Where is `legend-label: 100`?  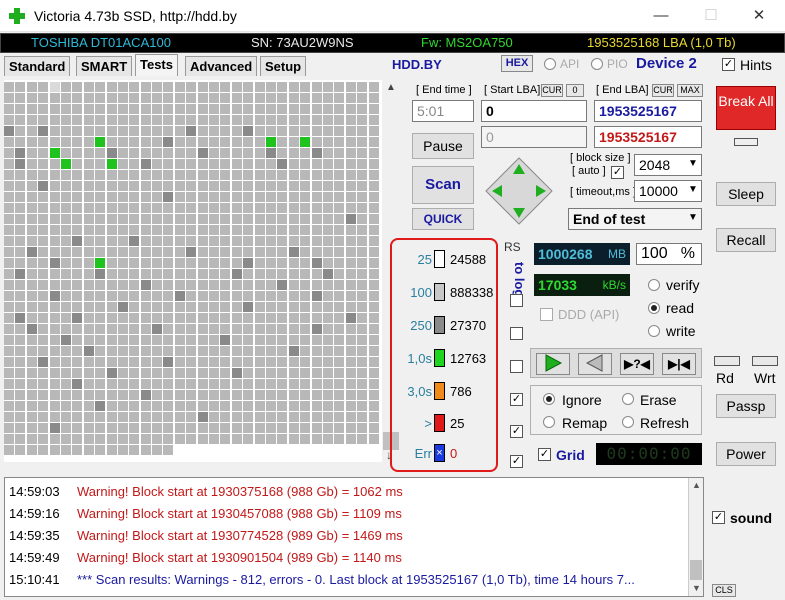
legend-label: 100 is located at coordinates (421, 292).